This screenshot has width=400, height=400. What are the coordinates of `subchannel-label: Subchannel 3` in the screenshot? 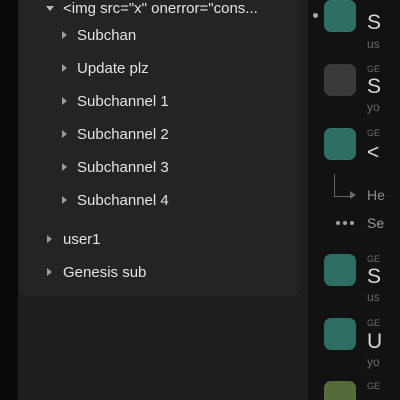 It's located at (123, 167).